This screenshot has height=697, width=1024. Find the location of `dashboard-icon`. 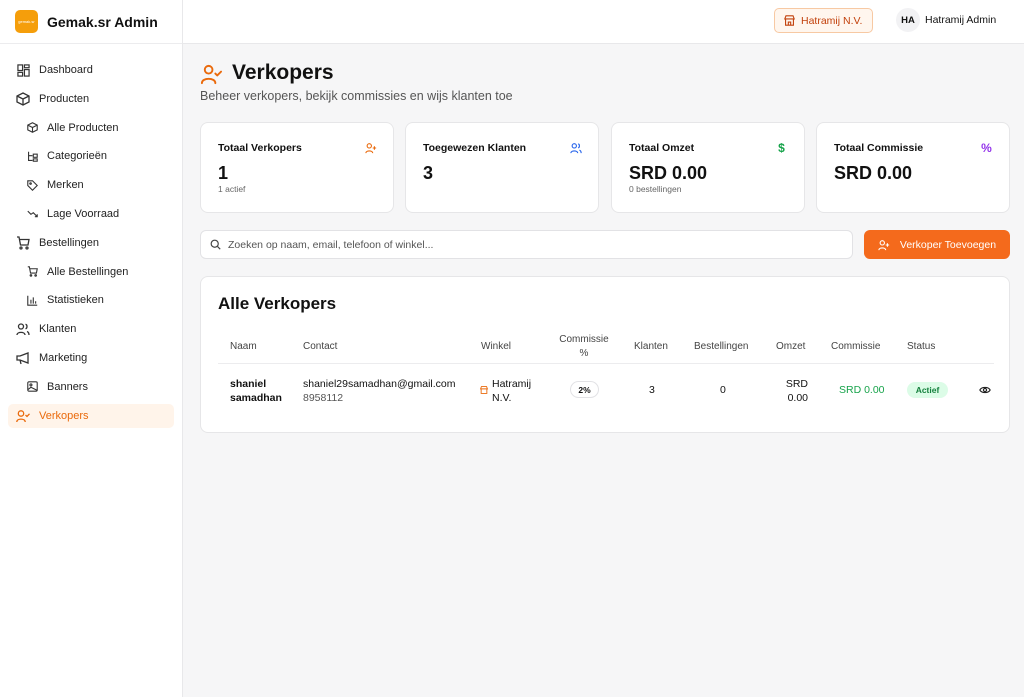

dashboard-icon is located at coordinates (23, 70).